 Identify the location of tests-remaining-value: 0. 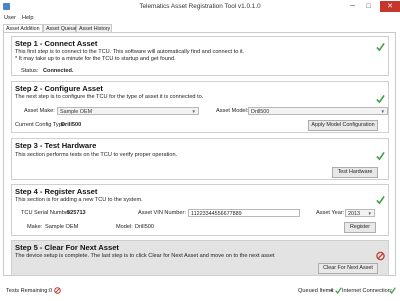
(51, 291).